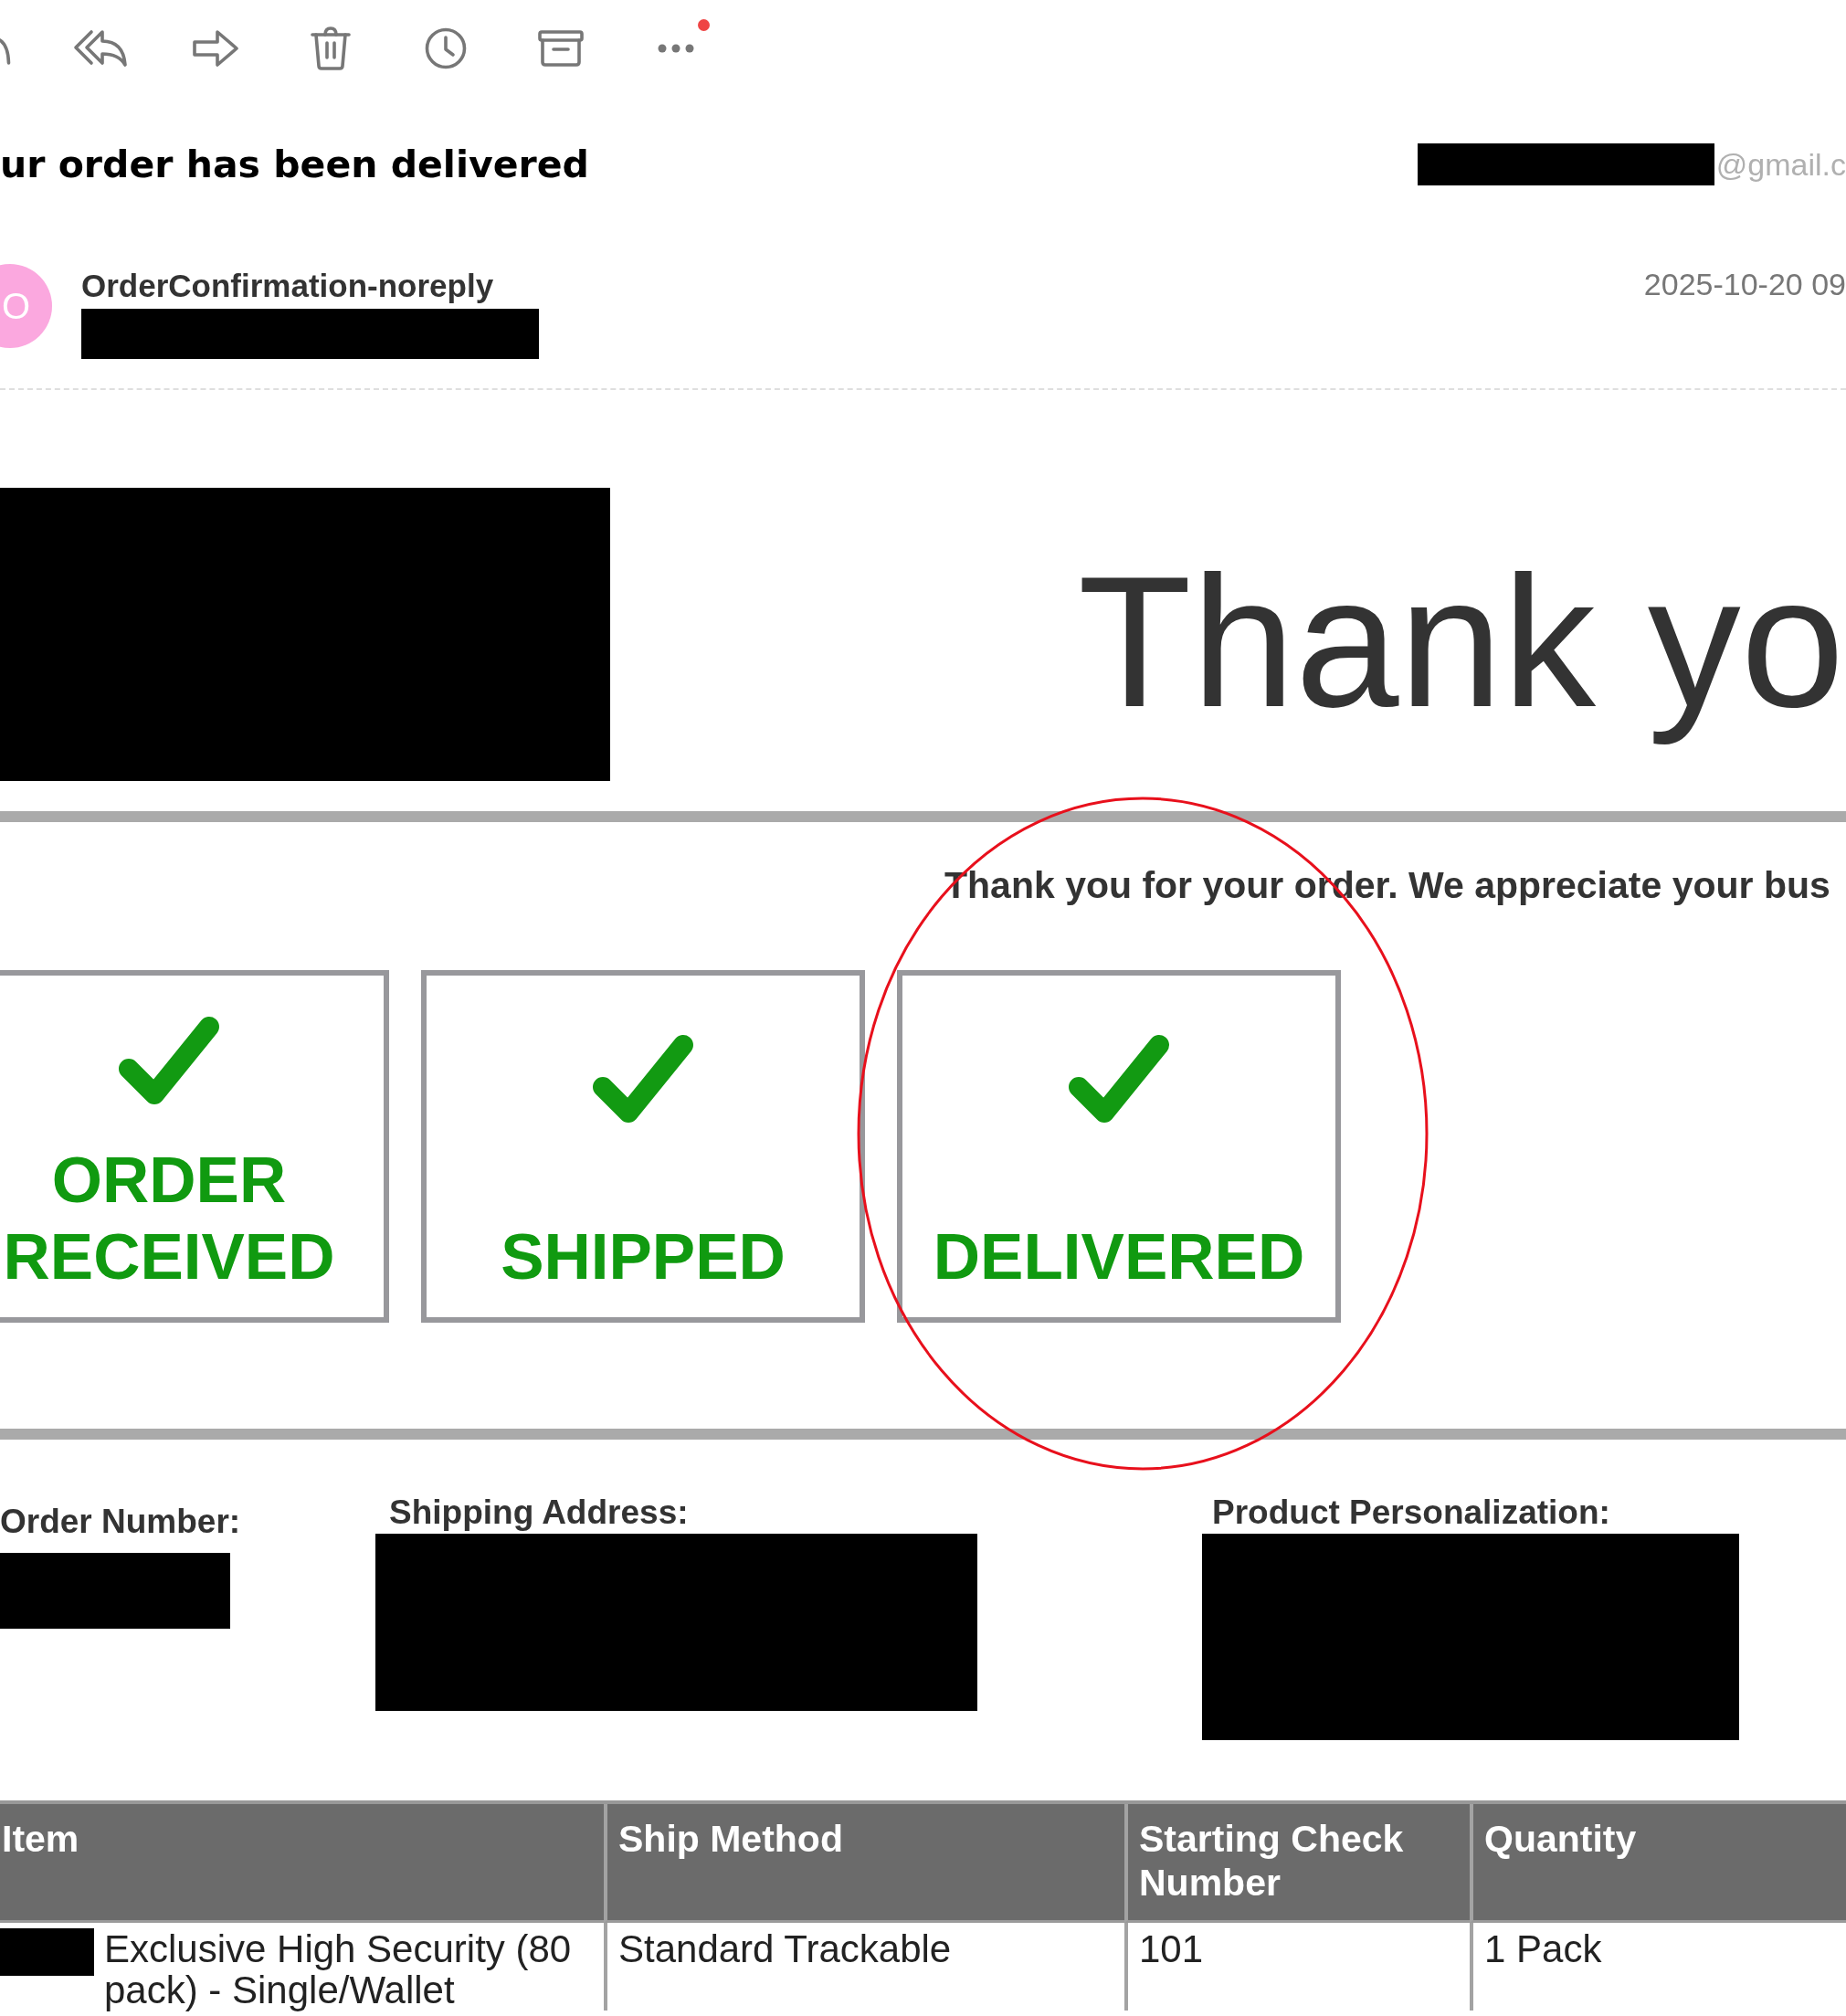 This screenshot has height=2016, width=1846. I want to click on detail-label: Product Personalization:, so click(1411, 1513).